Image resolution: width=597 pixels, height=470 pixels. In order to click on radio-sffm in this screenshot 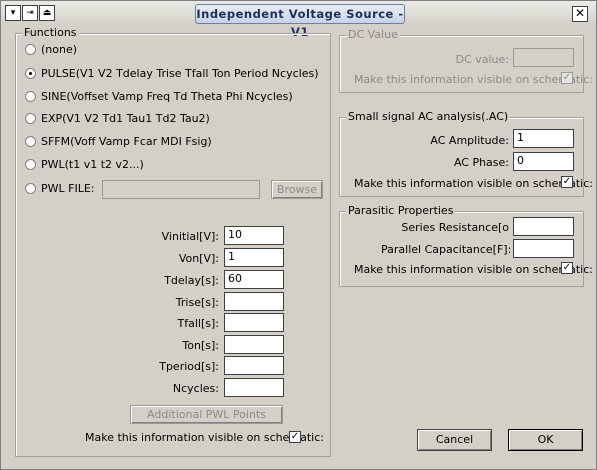, I will do `click(30, 141)`.